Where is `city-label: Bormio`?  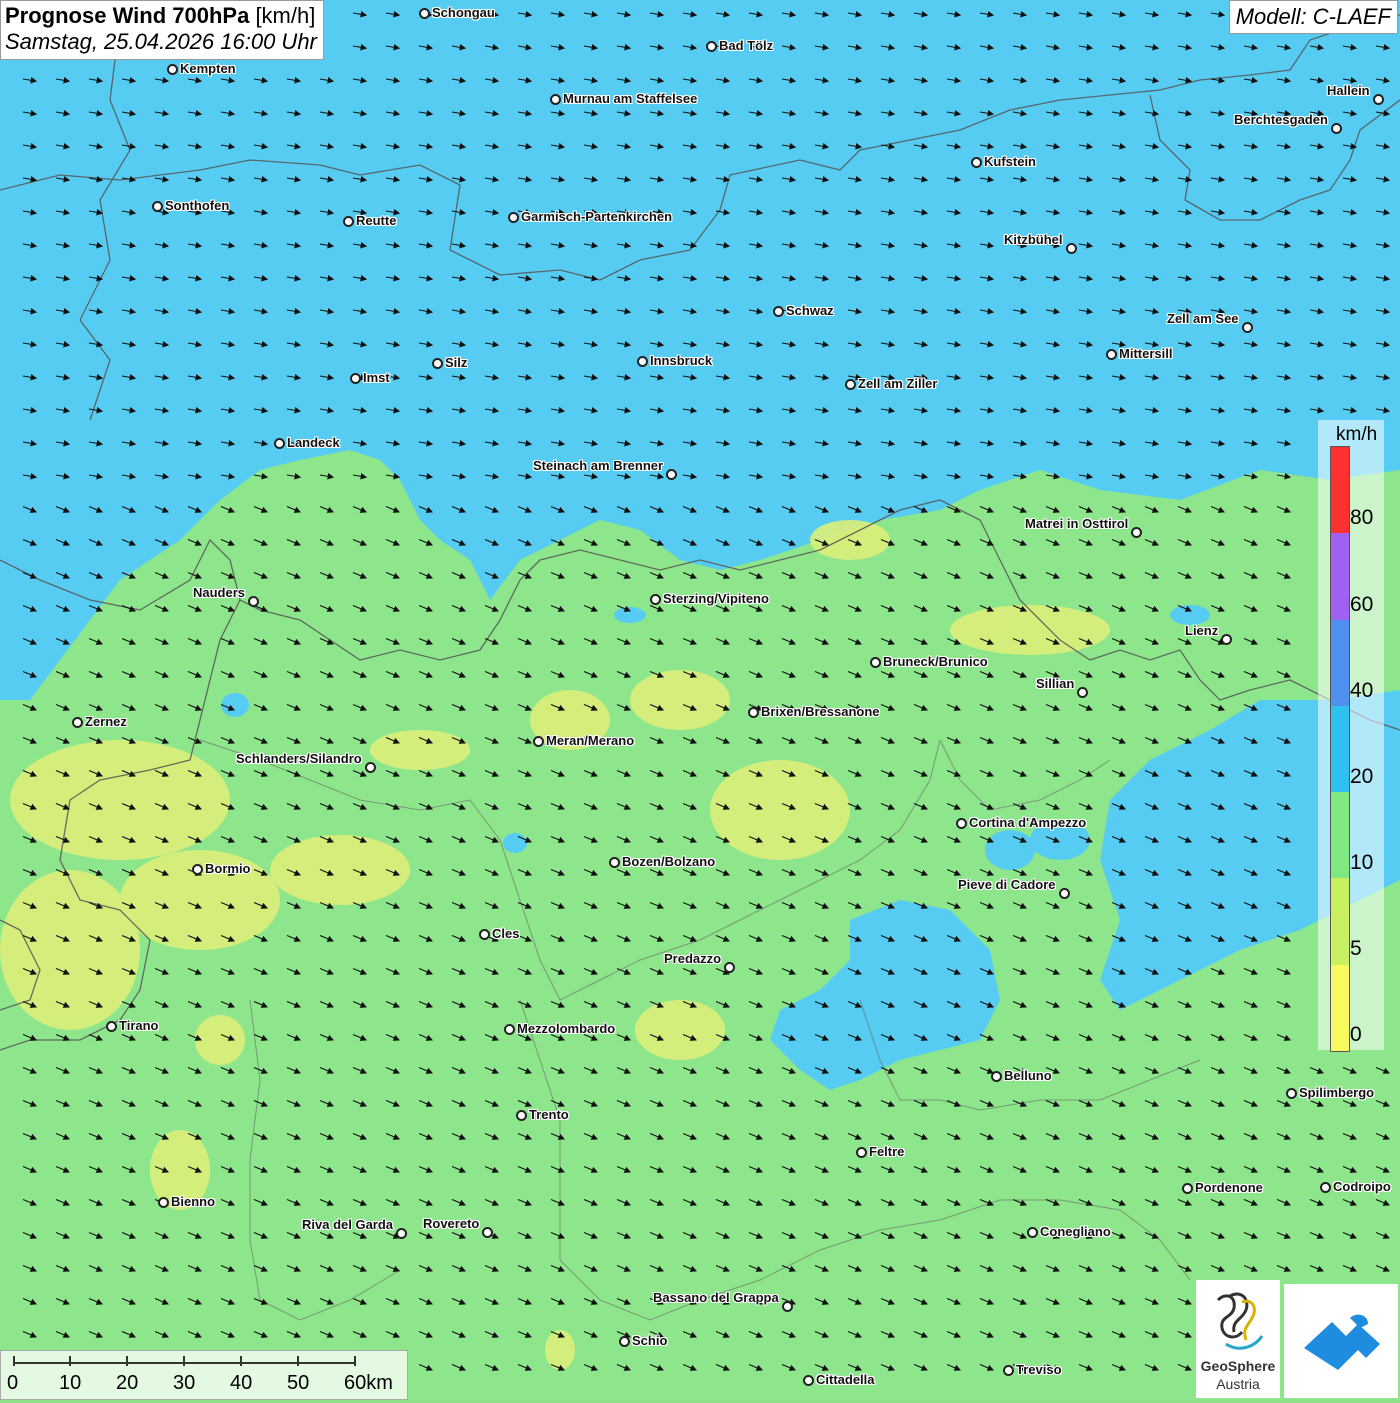
city-label: Bormio is located at coordinates (228, 868).